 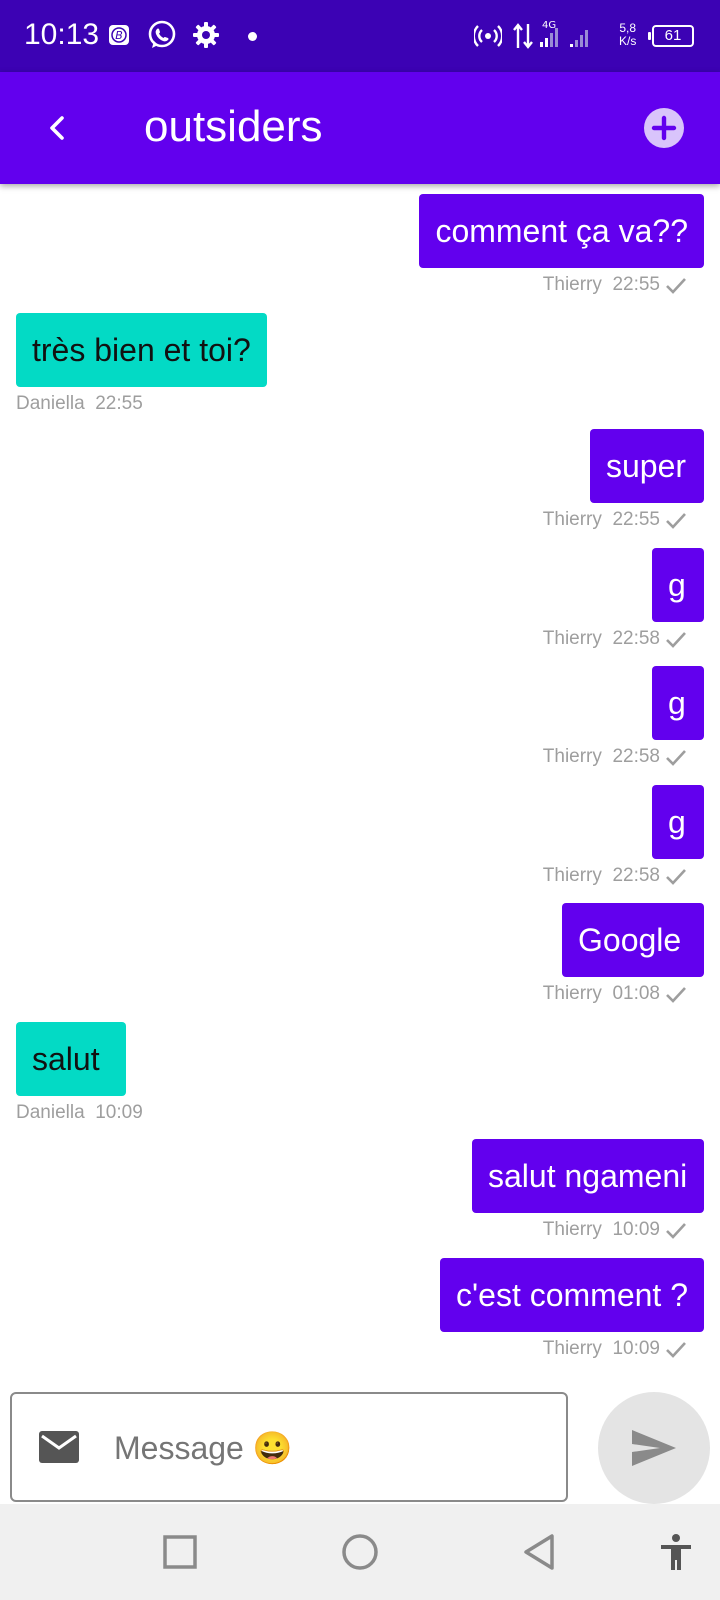 What do you see at coordinates (360, 128) in the screenshot?
I see `app-bar: outsiders` at bounding box center [360, 128].